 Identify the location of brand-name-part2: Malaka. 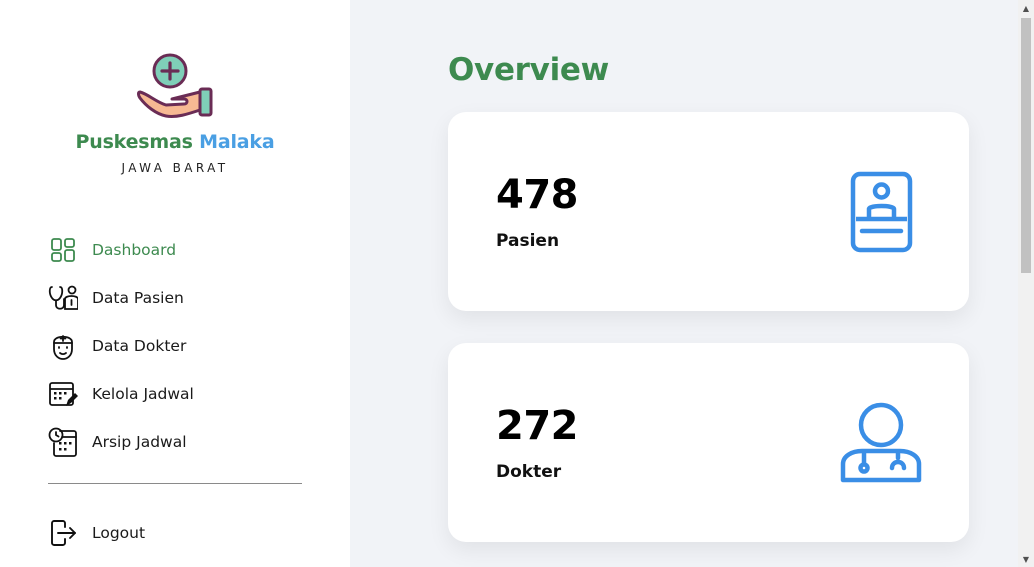
(237, 142).